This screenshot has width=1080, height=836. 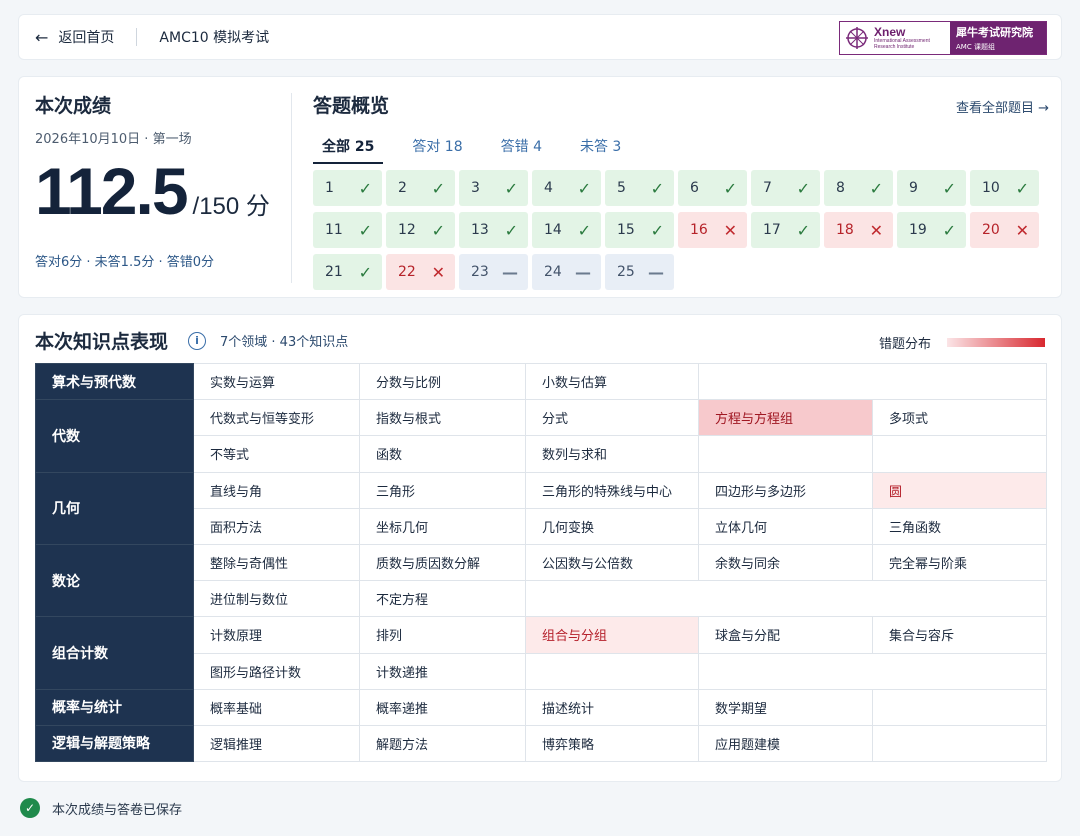 What do you see at coordinates (785, 707) in the screenshot?
I see `knowledge-point: 数学期望` at bounding box center [785, 707].